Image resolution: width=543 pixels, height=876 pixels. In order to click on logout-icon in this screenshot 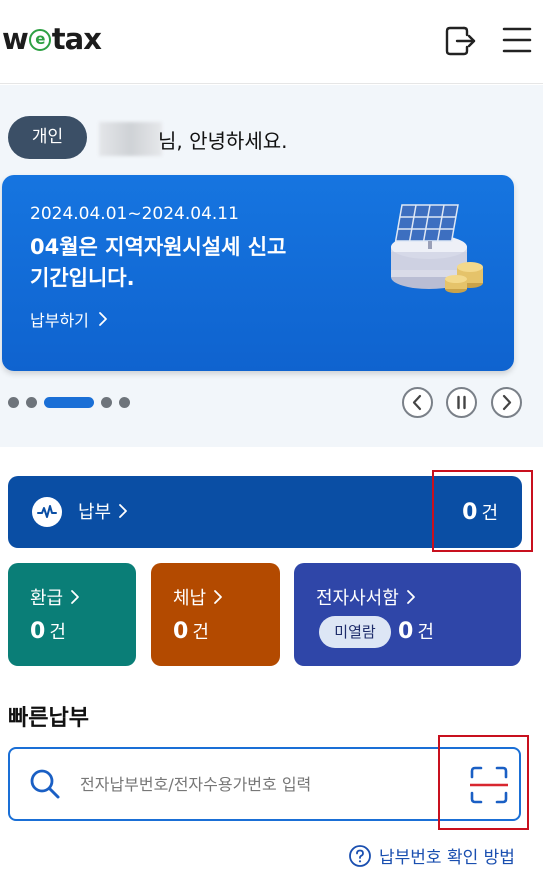, I will do `click(460, 41)`.